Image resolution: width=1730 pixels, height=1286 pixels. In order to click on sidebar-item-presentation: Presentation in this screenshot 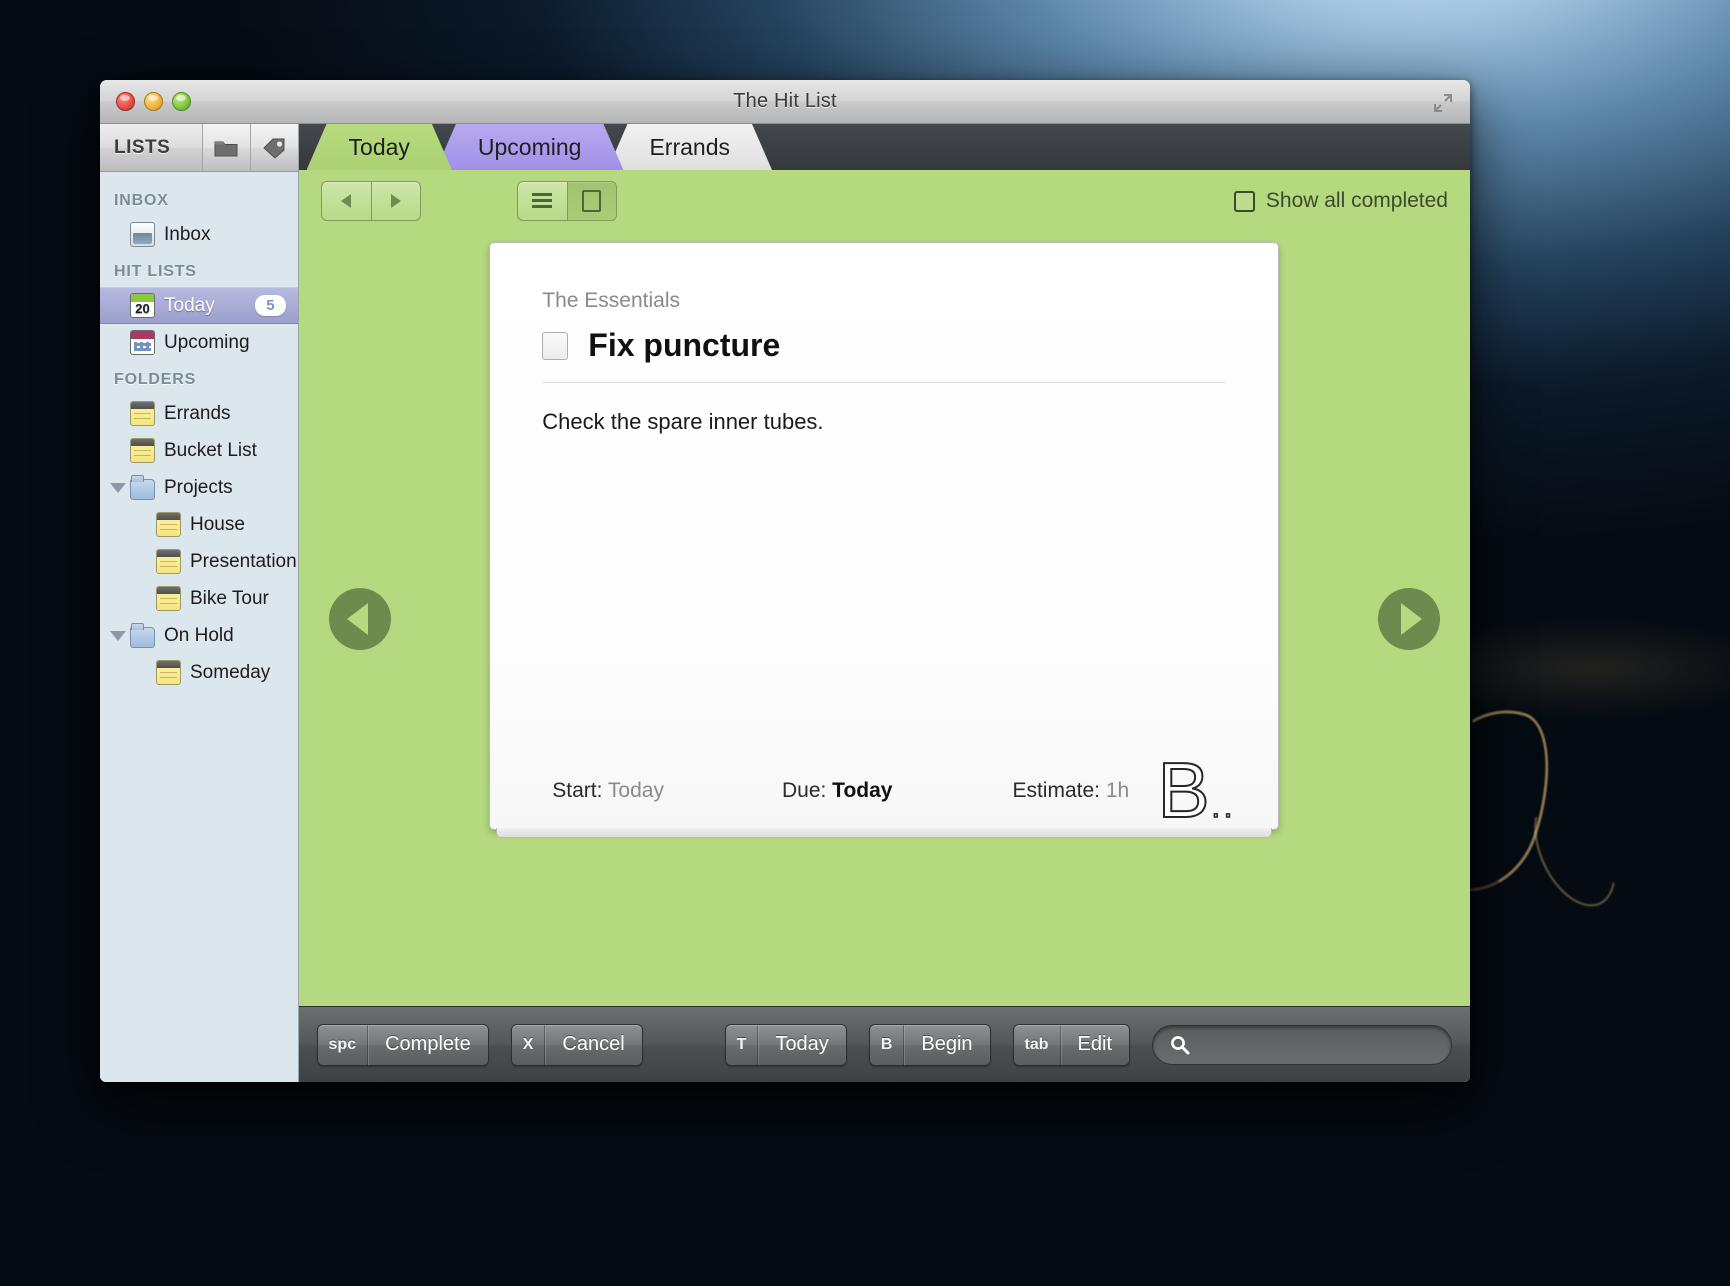, I will do `click(199, 561)`.